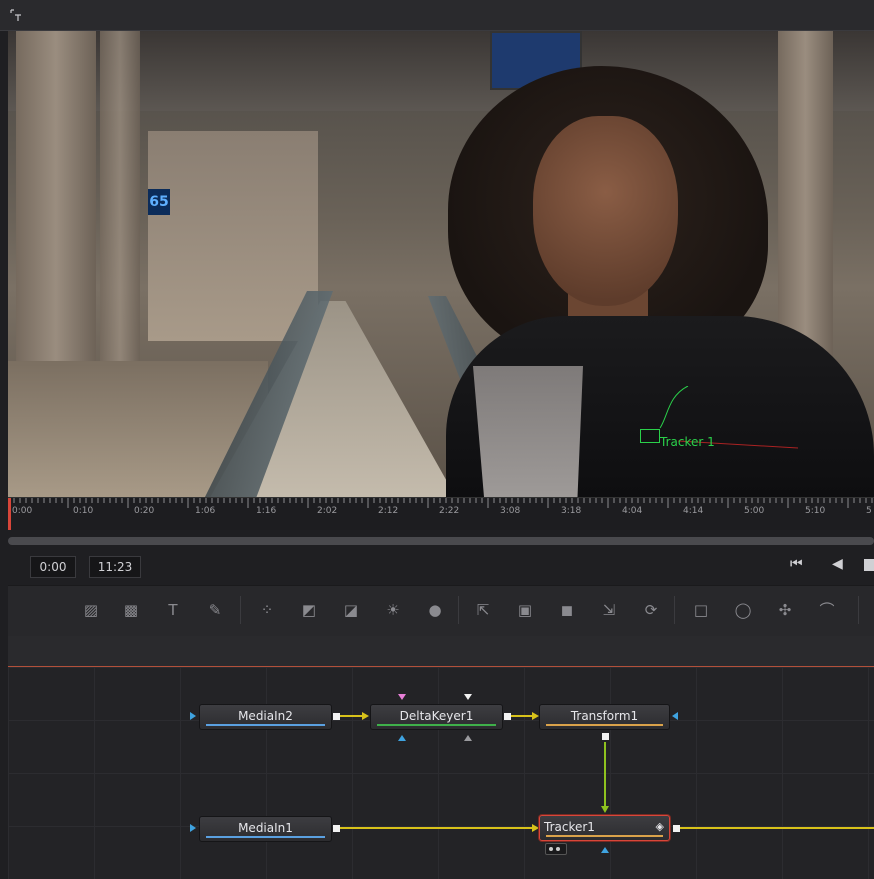  Describe the element at coordinates (441, 651) in the screenshot. I see `node-editor-header` at that location.